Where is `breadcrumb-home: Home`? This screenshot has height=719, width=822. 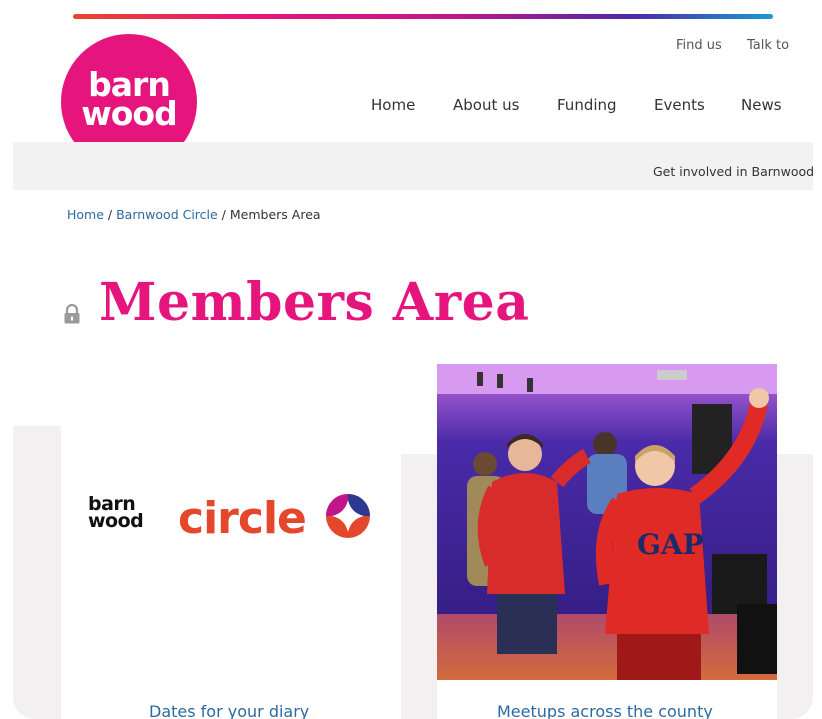
breadcrumb-home: Home is located at coordinates (85, 214).